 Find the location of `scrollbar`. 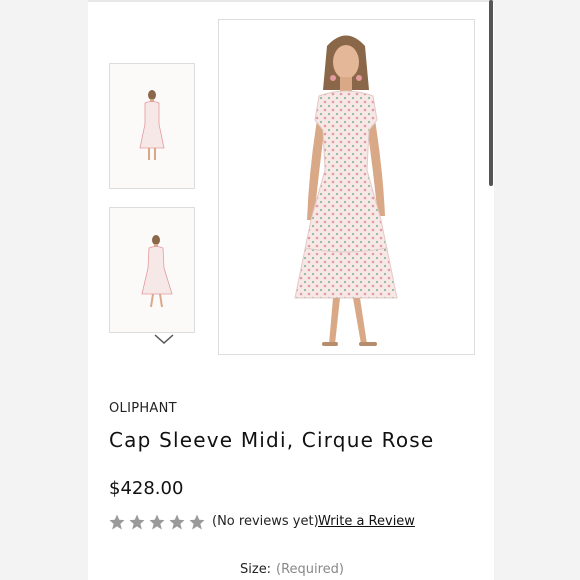

scrollbar is located at coordinates (491, 93).